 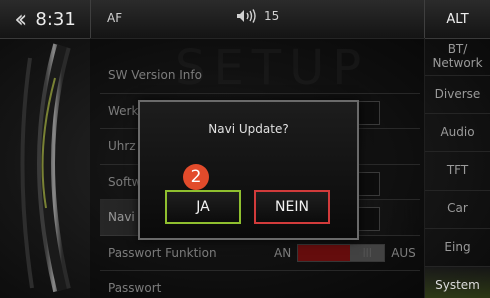 What do you see at coordinates (457, 95) in the screenshot?
I see `tab-diverse: Diverse` at bounding box center [457, 95].